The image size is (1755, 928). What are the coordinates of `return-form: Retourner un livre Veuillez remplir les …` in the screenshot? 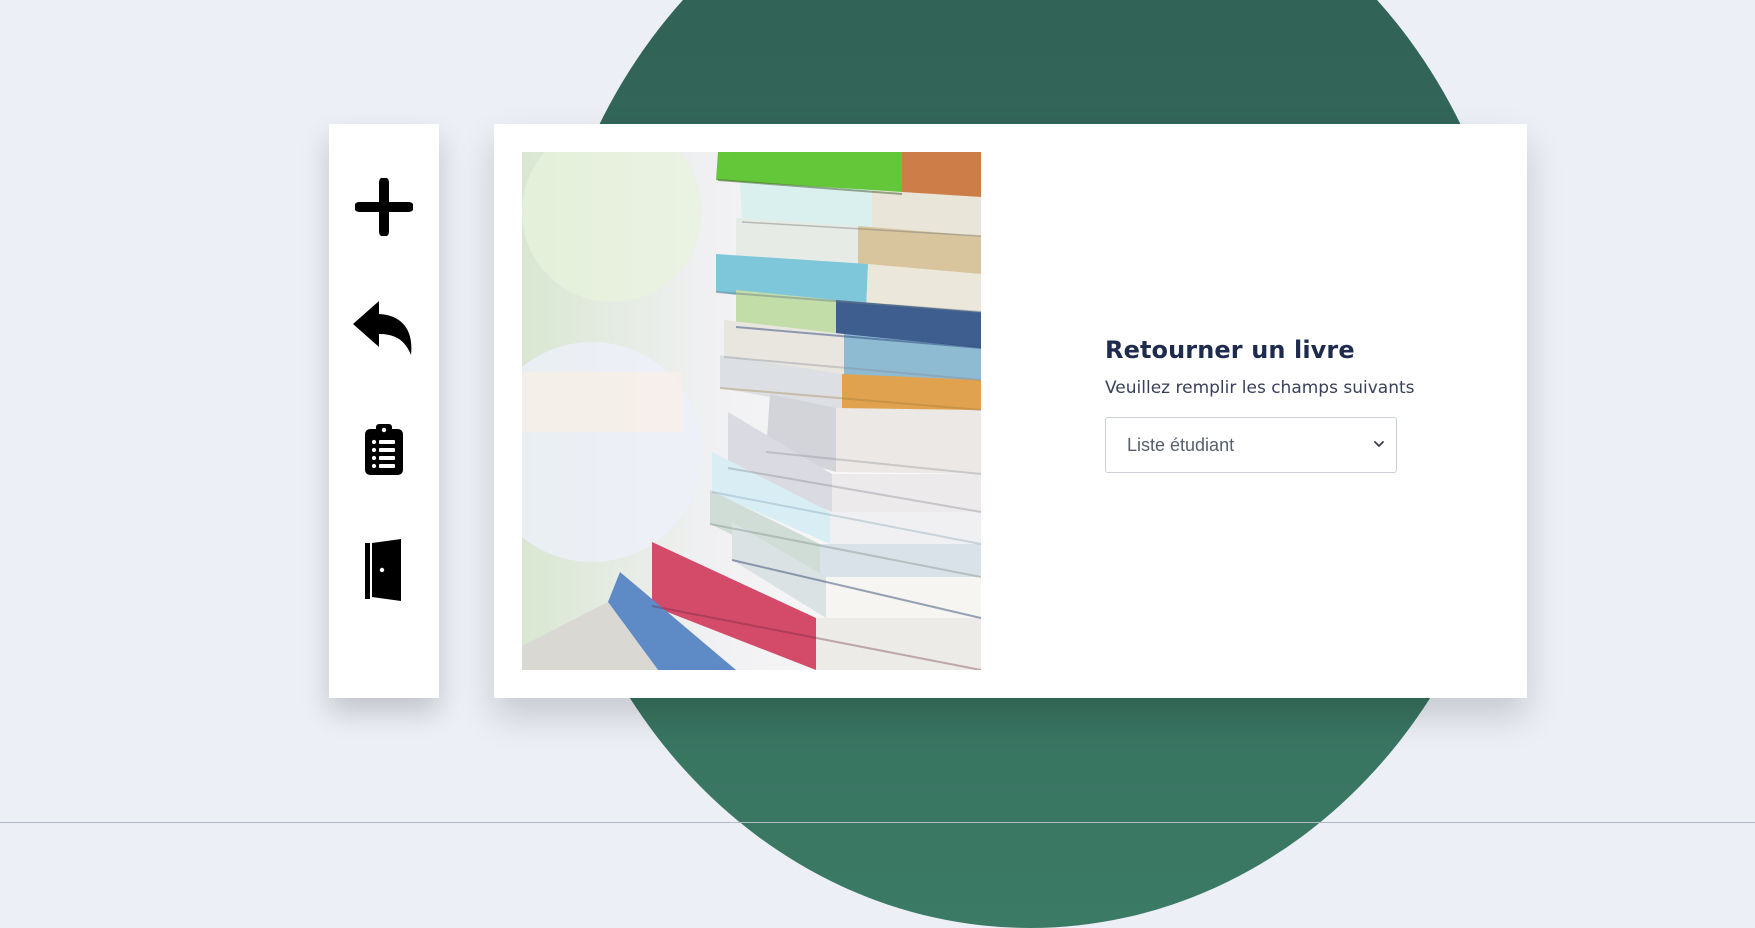 It's located at (1265, 404).